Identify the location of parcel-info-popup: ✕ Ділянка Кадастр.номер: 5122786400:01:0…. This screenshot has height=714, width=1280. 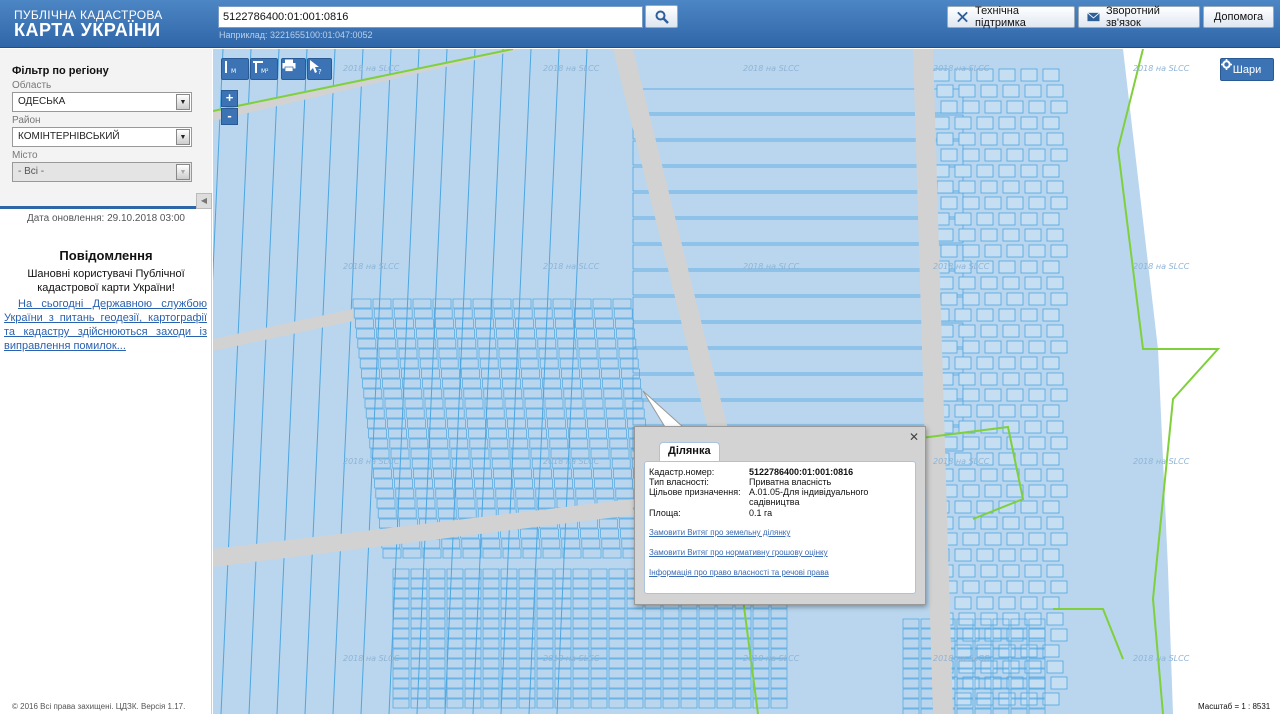
(780, 515).